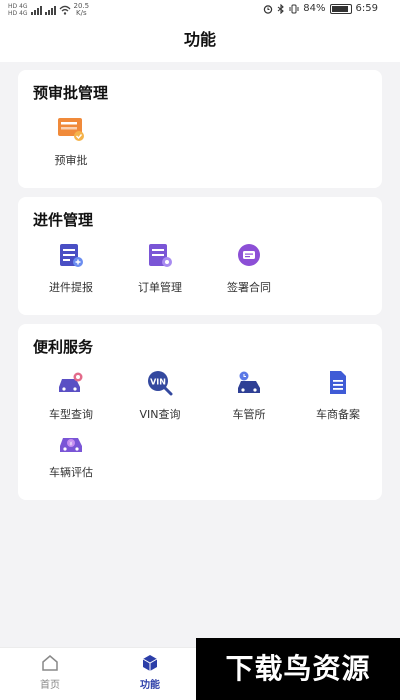 This screenshot has height=700, width=400. I want to click on order-manage-icon, so click(160, 255).